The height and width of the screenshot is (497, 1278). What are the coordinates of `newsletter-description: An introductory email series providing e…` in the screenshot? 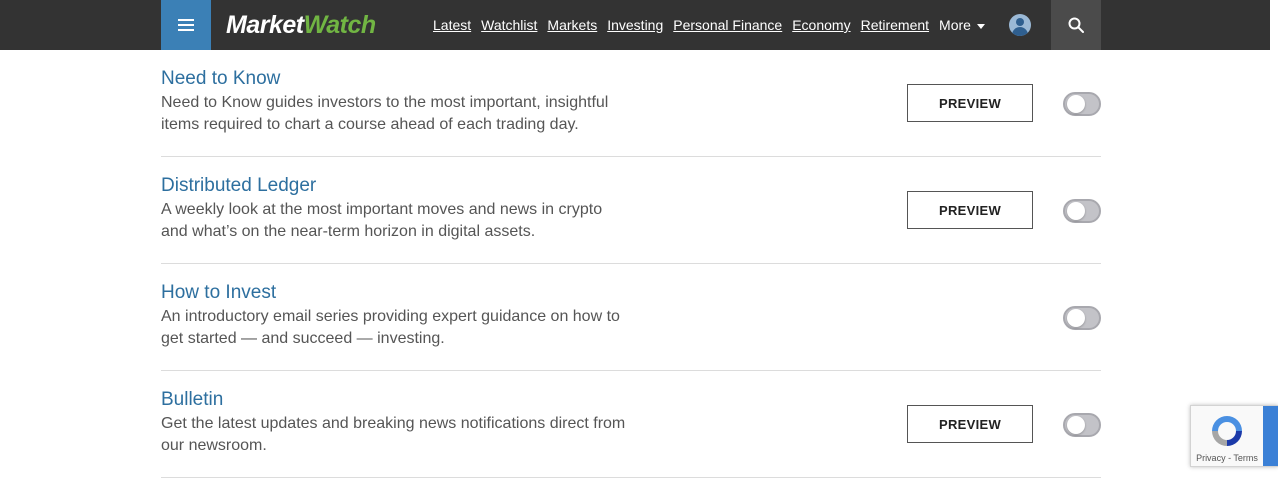 It's located at (390, 327).